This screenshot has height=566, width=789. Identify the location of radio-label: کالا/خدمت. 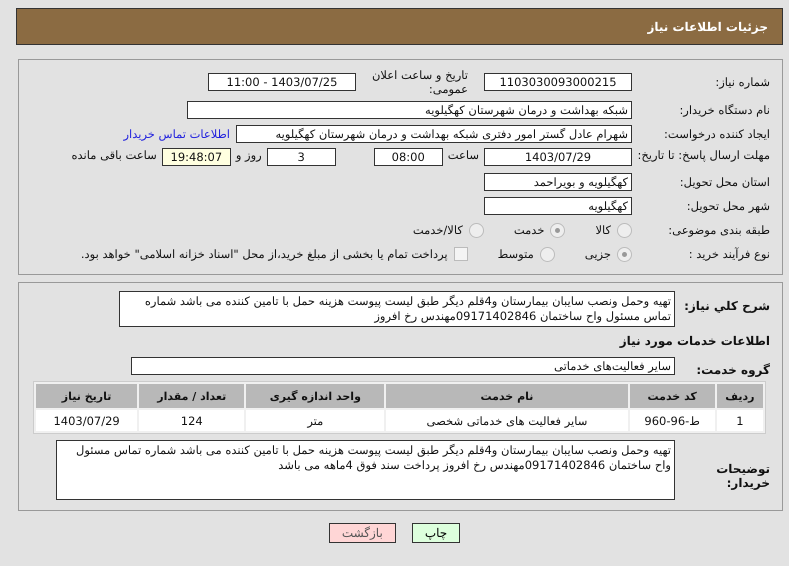
(437, 230).